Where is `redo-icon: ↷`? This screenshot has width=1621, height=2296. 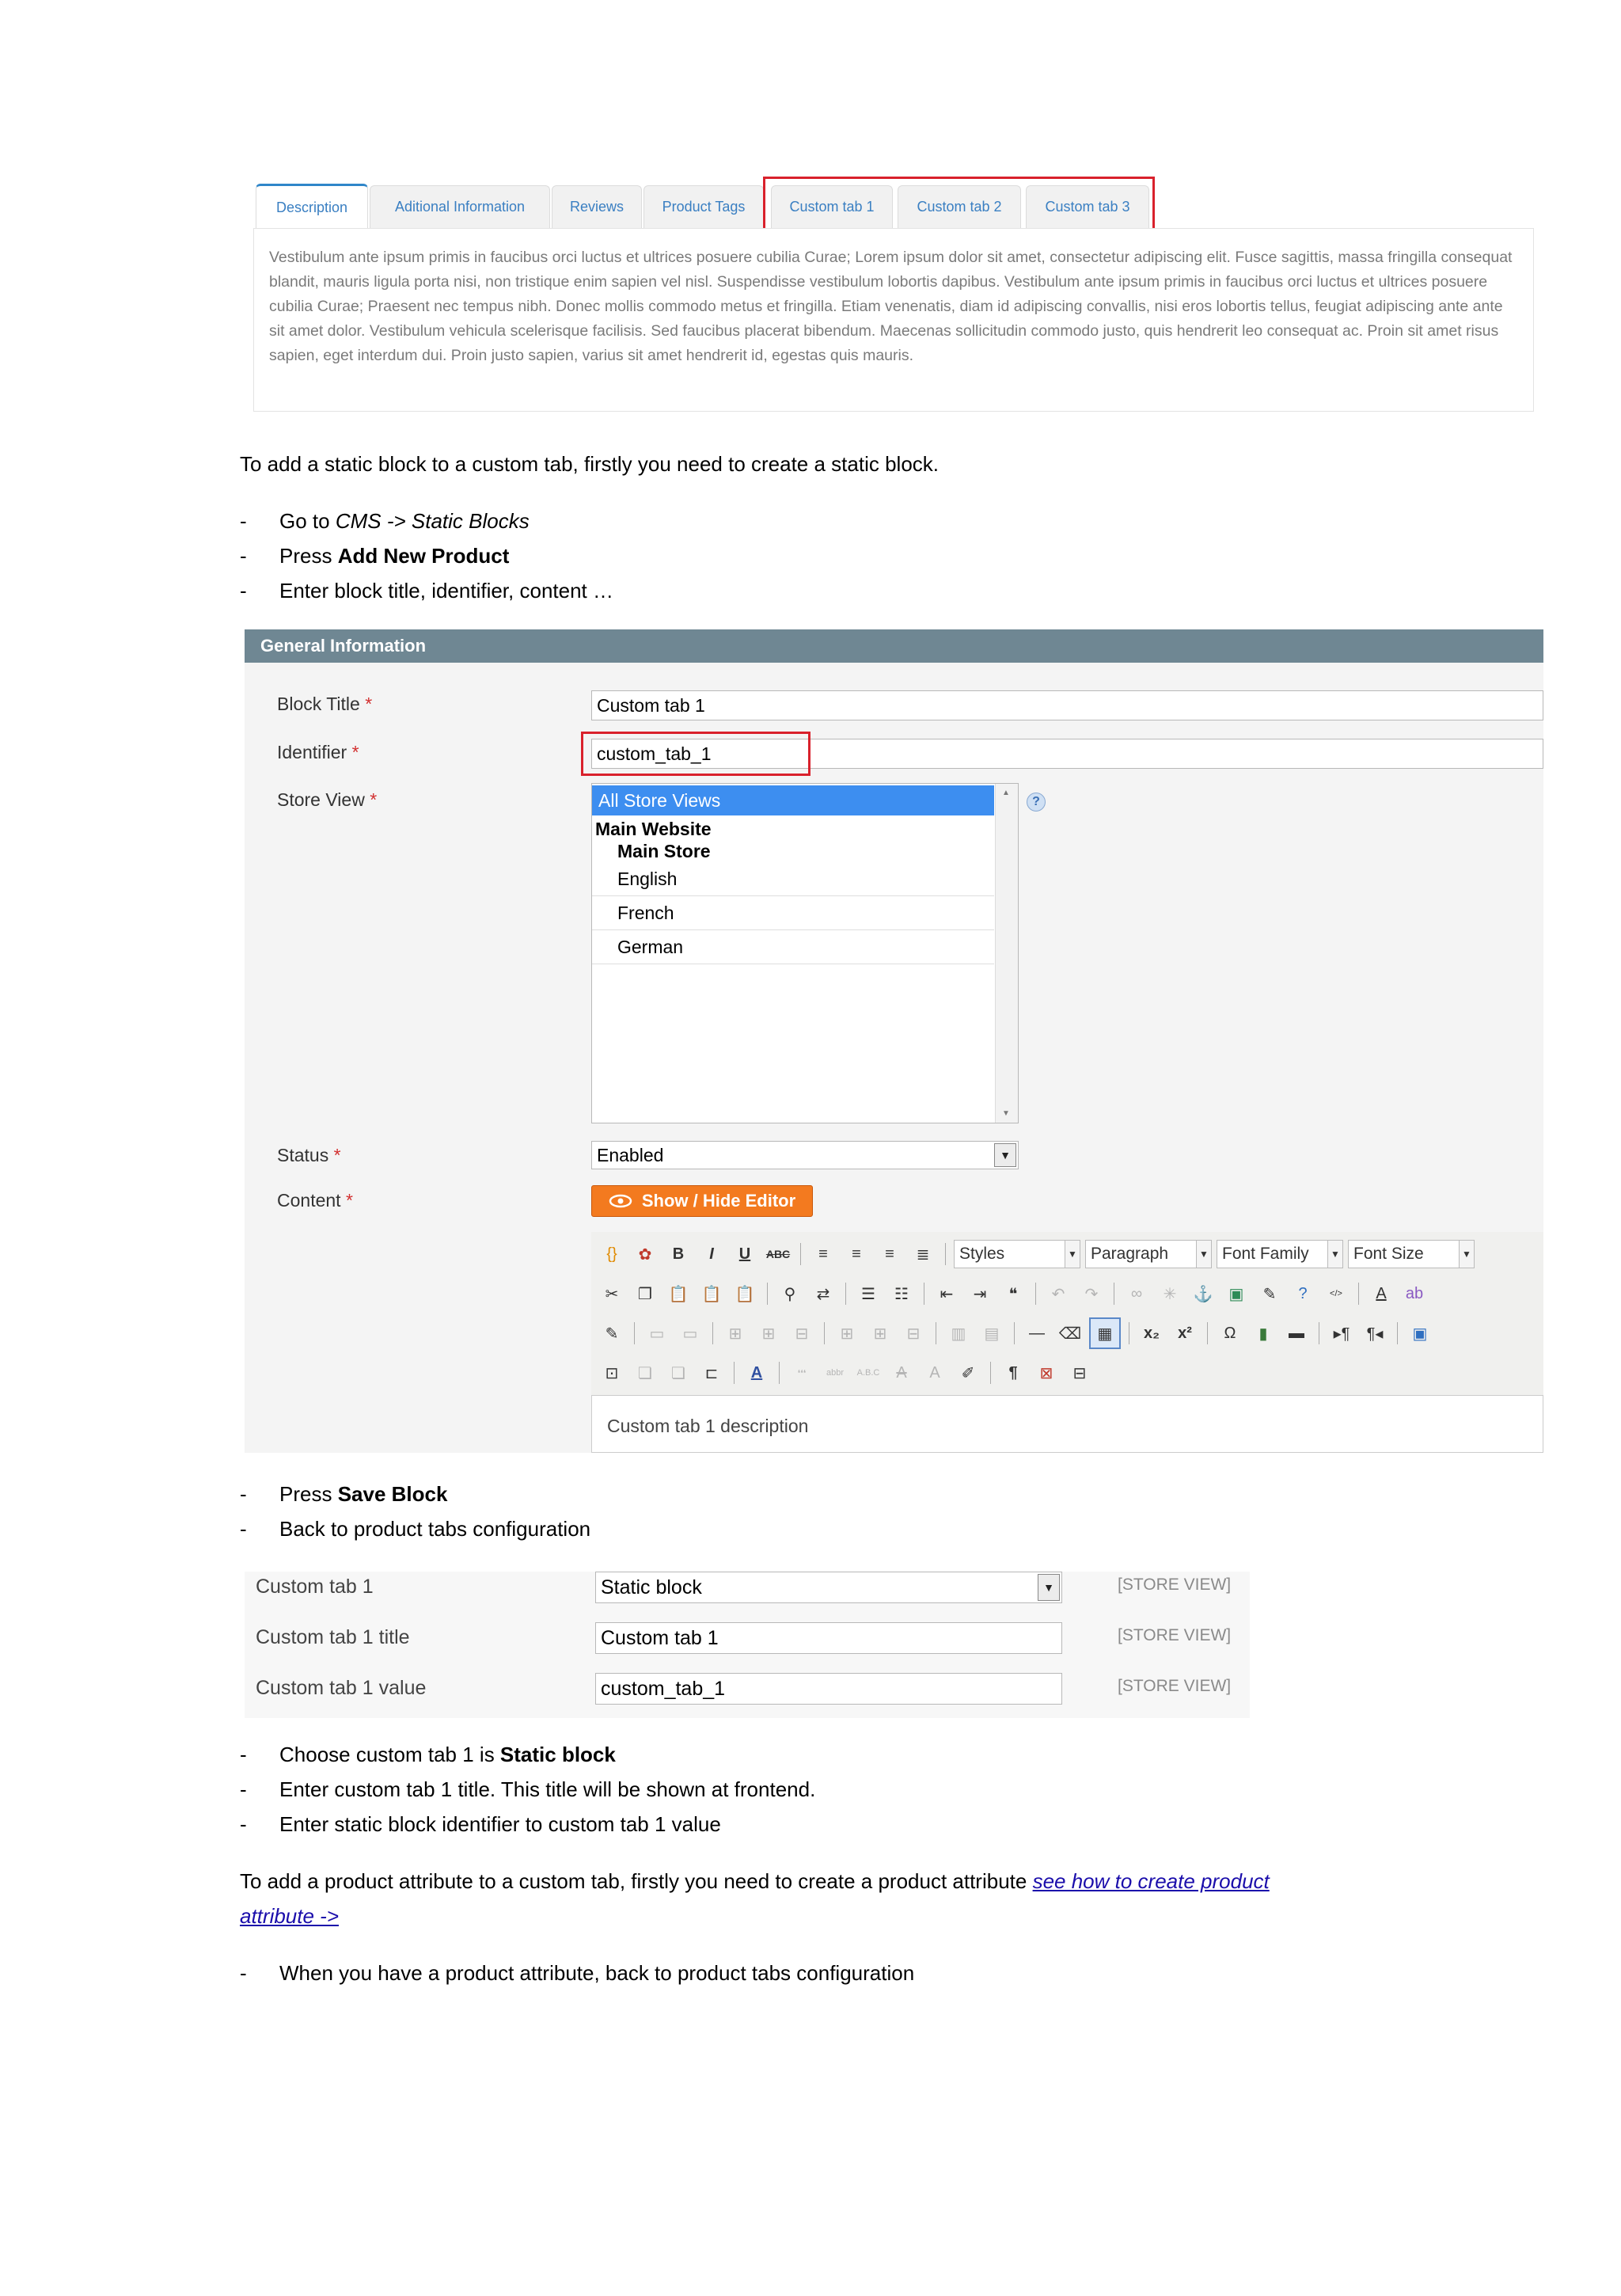
redo-icon: ↷ is located at coordinates (1091, 1293).